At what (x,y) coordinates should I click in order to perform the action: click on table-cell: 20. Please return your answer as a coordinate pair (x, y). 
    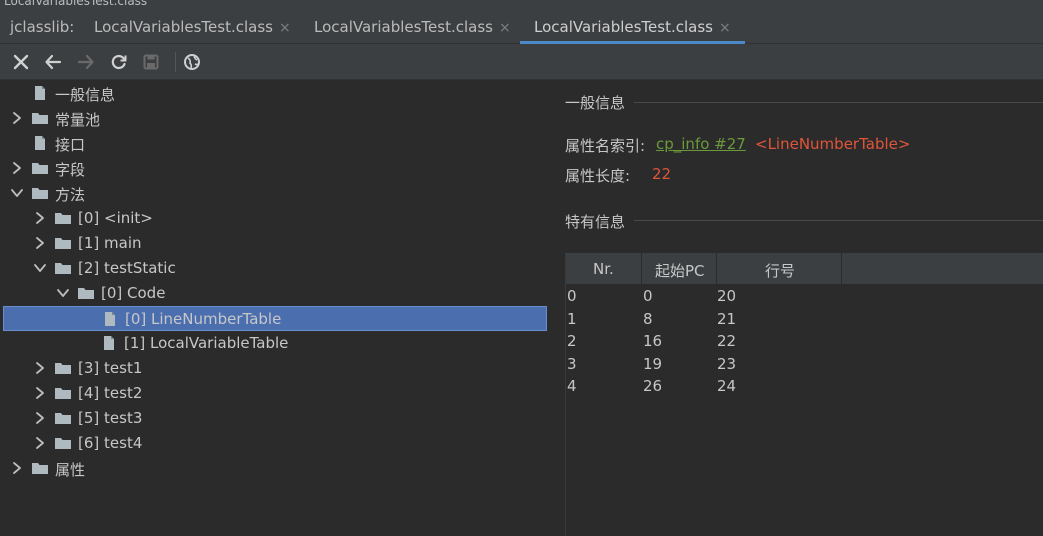
    Looking at the image, I should click on (727, 296).